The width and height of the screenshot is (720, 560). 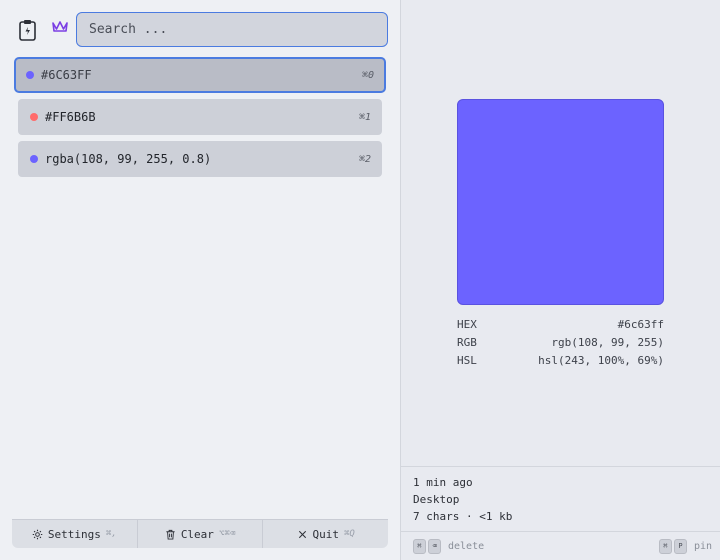 What do you see at coordinates (200, 75) in the screenshot?
I see `list-item: #6C63FF ⌘0` at bounding box center [200, 75].